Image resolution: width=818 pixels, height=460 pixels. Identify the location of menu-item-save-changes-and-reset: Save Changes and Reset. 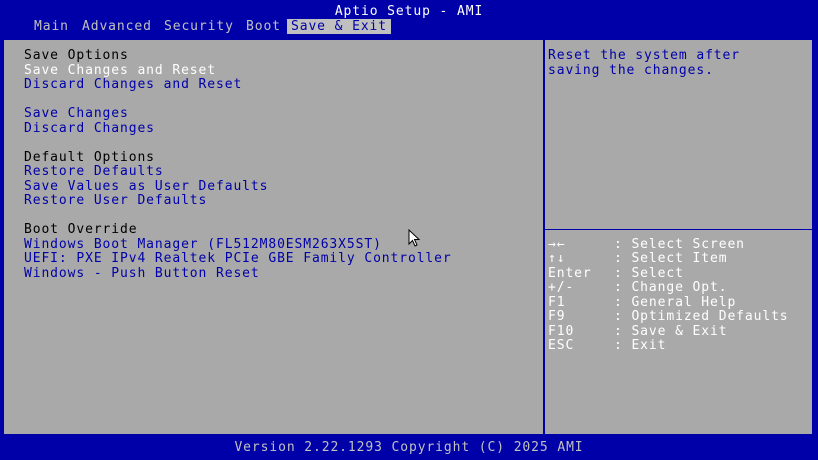
(120, 70).